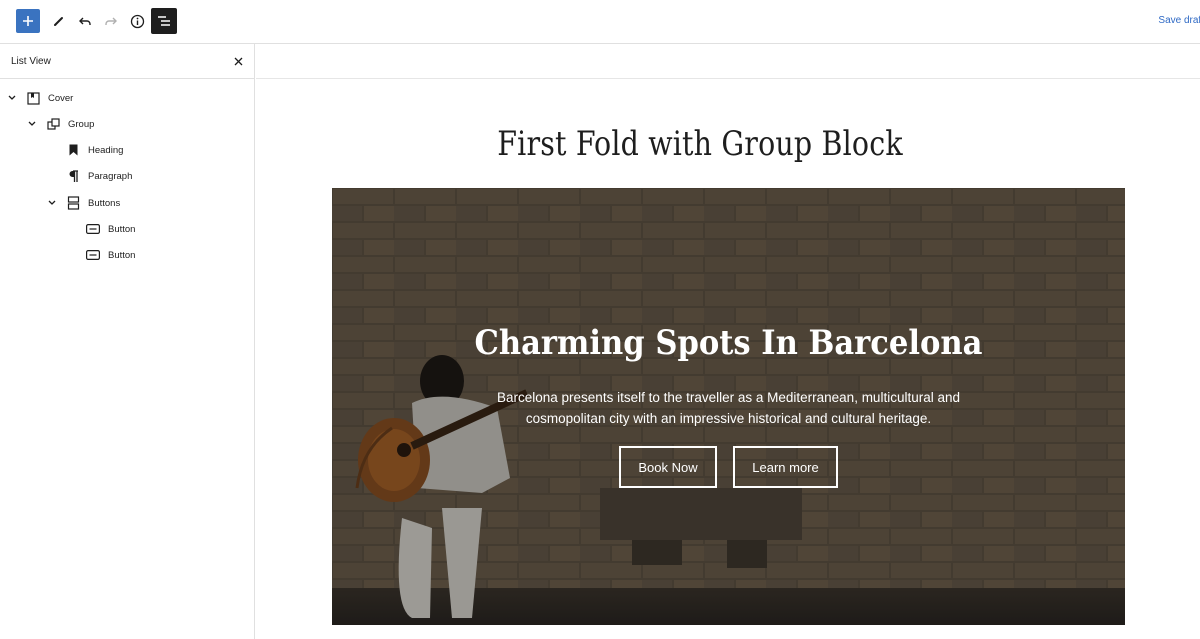 The image size is (1200, 639). I want to click on book-now-button: Book Now, so click(668, 467).